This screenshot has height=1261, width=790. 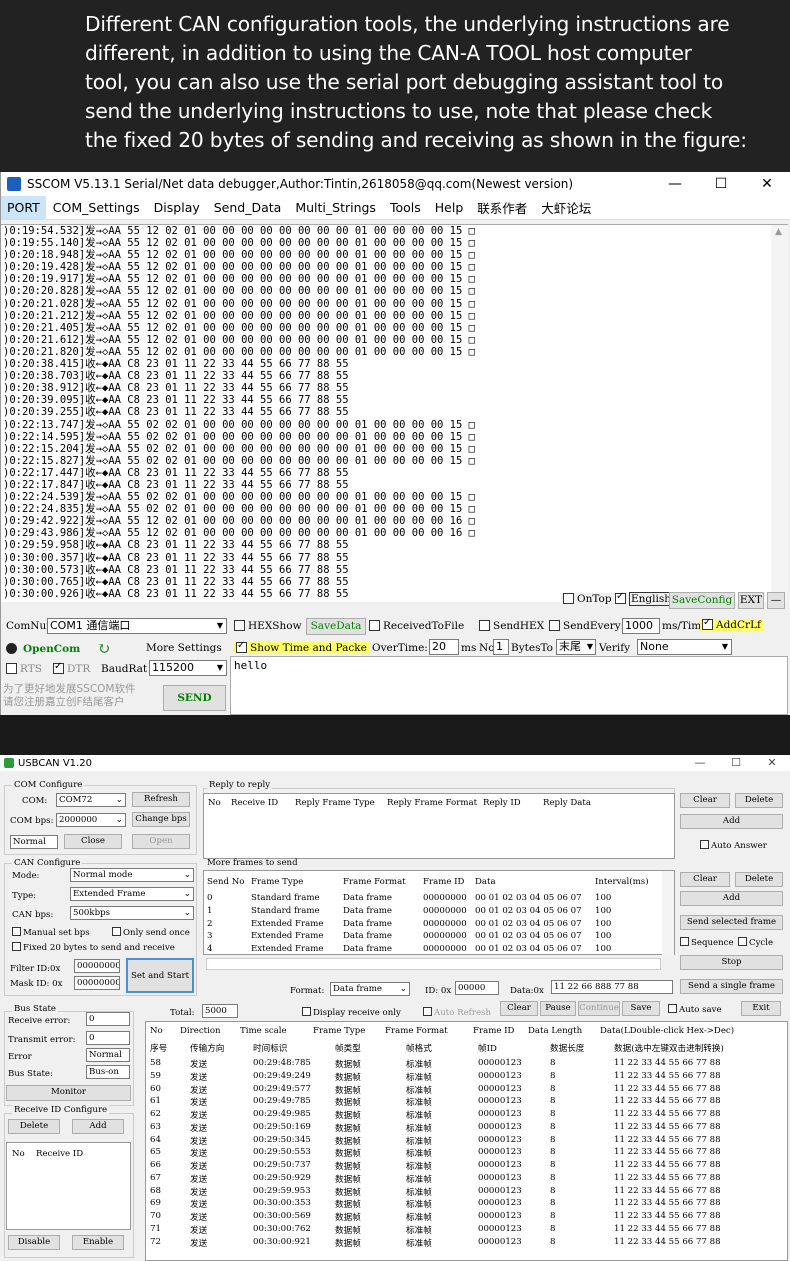 What do you see at coordinates (519, 1008) in the screenshot?
I see `log-clear-button: Clear` at bounding box center [519, 1008].